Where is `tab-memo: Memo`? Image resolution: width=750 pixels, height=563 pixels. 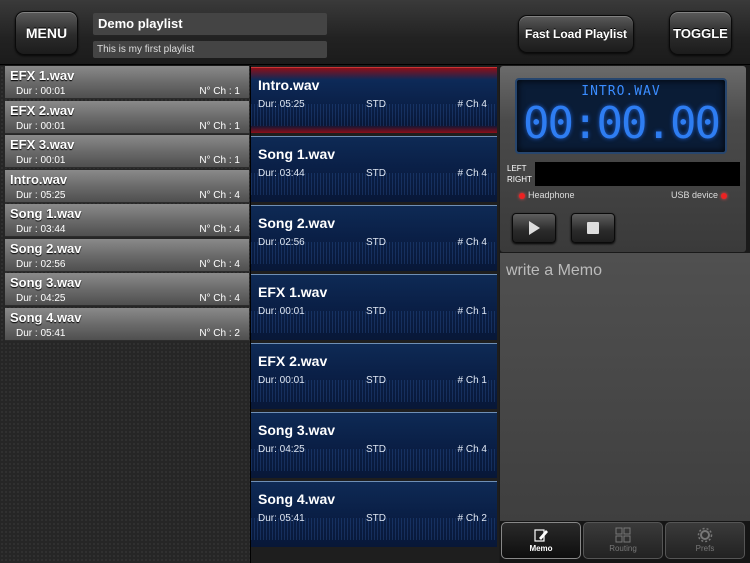
tab-memo: Memo is located at coordinates (541, 540).